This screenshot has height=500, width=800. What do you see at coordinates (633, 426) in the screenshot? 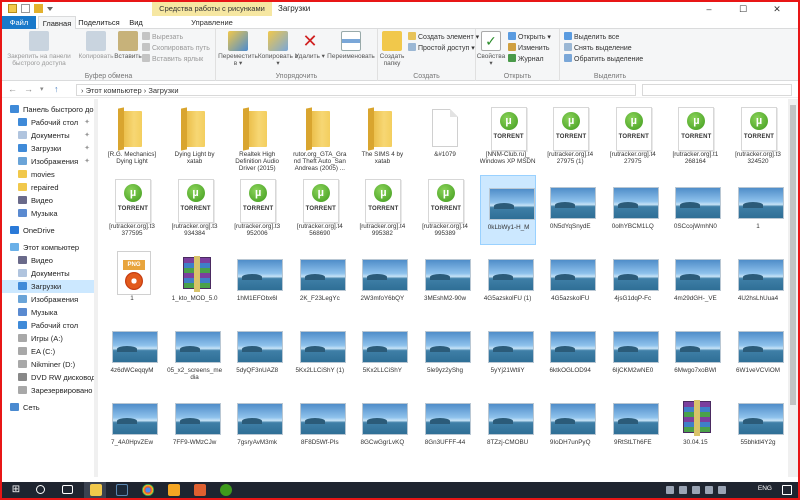
I see `file-item: 9RtStLTh6FE` at bounding box center [633, 426].